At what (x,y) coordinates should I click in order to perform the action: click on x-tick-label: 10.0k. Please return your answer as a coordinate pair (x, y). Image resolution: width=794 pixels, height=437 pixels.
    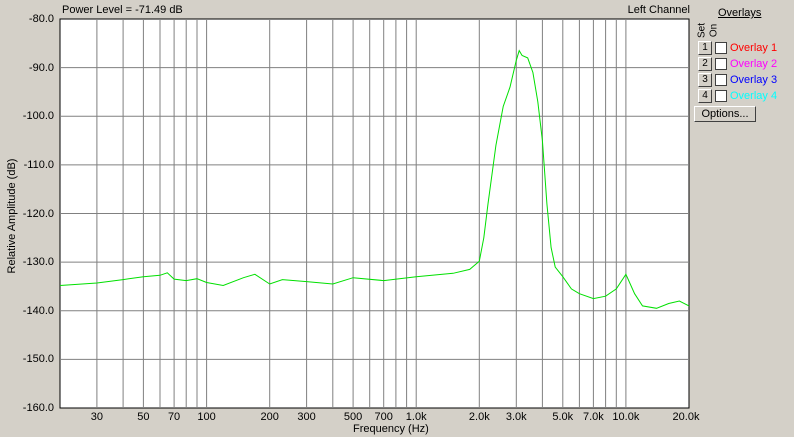
    Looking at the image, I should click on (626, 417).